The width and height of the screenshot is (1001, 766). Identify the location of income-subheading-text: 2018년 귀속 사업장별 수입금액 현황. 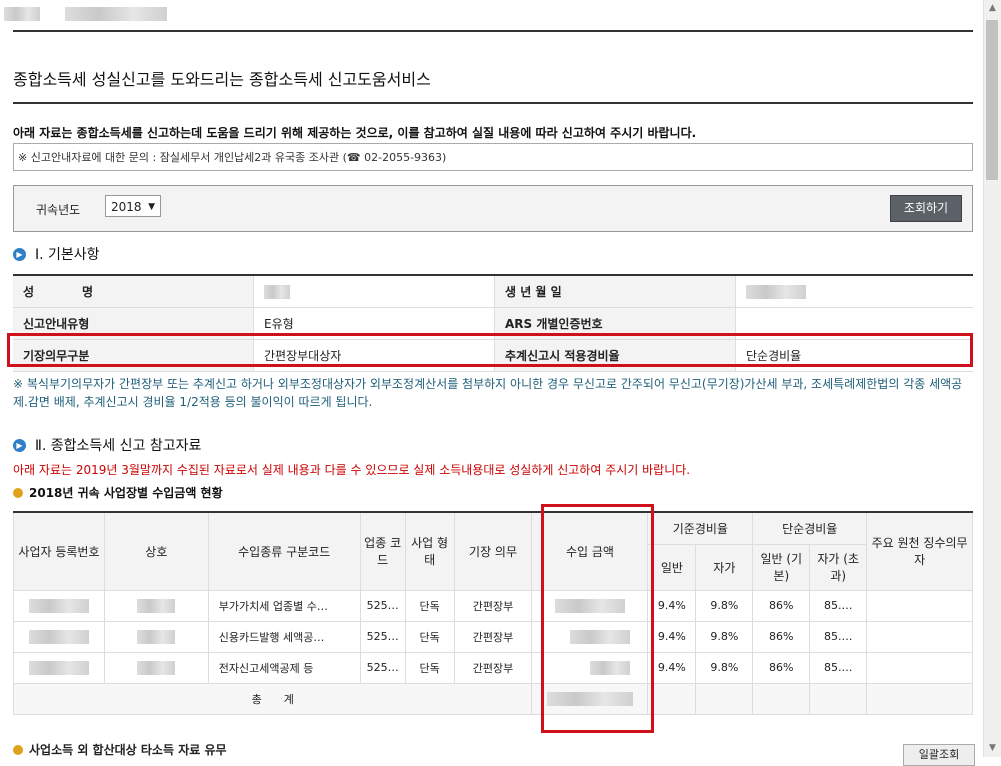
(126, 493).